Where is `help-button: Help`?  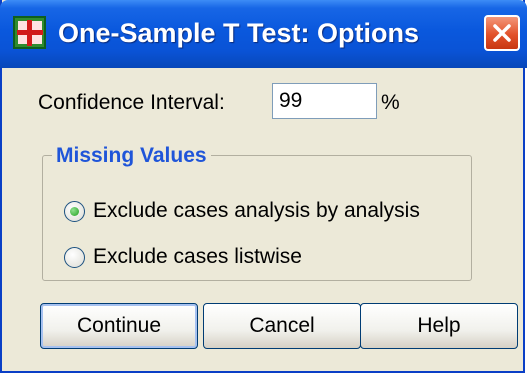 help-button: Help is located at coordinates (439, 326).